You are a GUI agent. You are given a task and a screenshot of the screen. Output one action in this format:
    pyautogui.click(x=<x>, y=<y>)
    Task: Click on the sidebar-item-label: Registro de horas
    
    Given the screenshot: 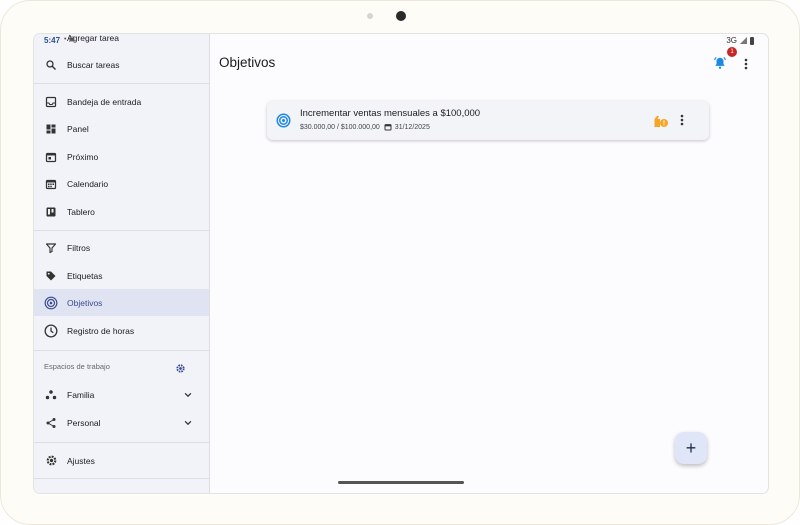 What is the action you would take?
    pyautogui.click(x=101, y=330)
    